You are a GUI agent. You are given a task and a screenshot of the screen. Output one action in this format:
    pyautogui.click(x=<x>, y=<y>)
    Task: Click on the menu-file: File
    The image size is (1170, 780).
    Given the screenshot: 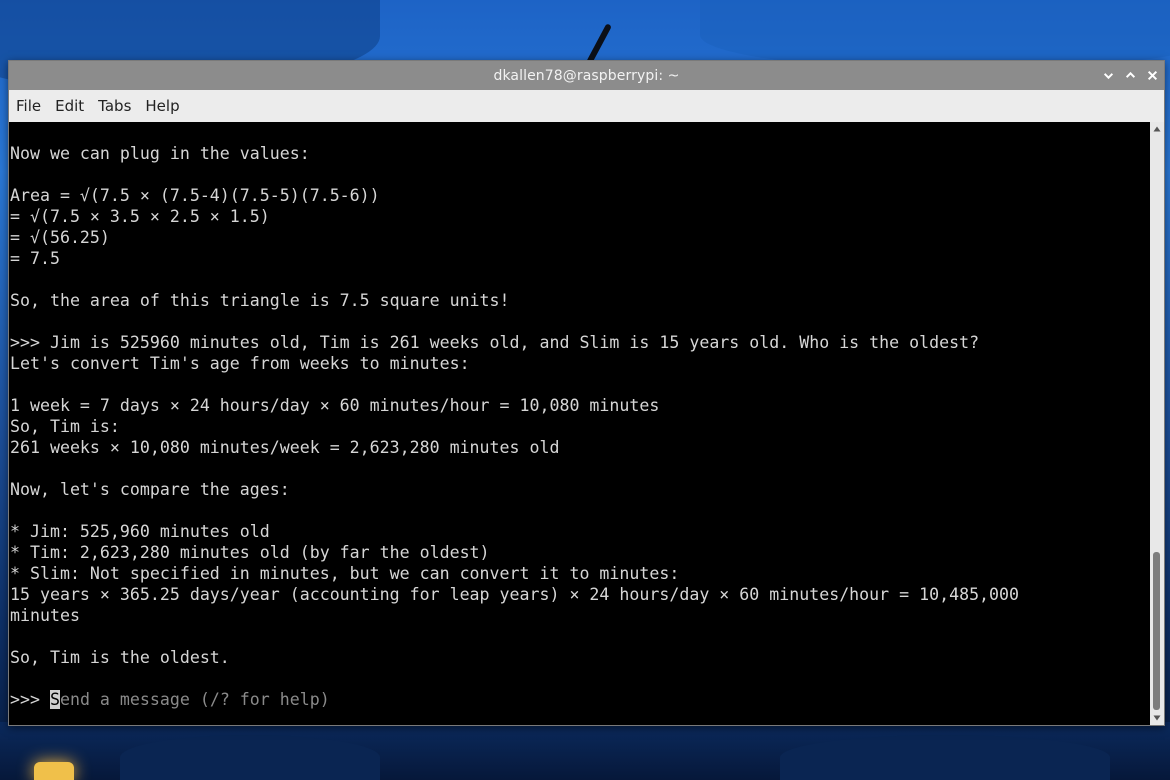 What is the action you would take?
    pyautogui.click(x=28, y=106)
    